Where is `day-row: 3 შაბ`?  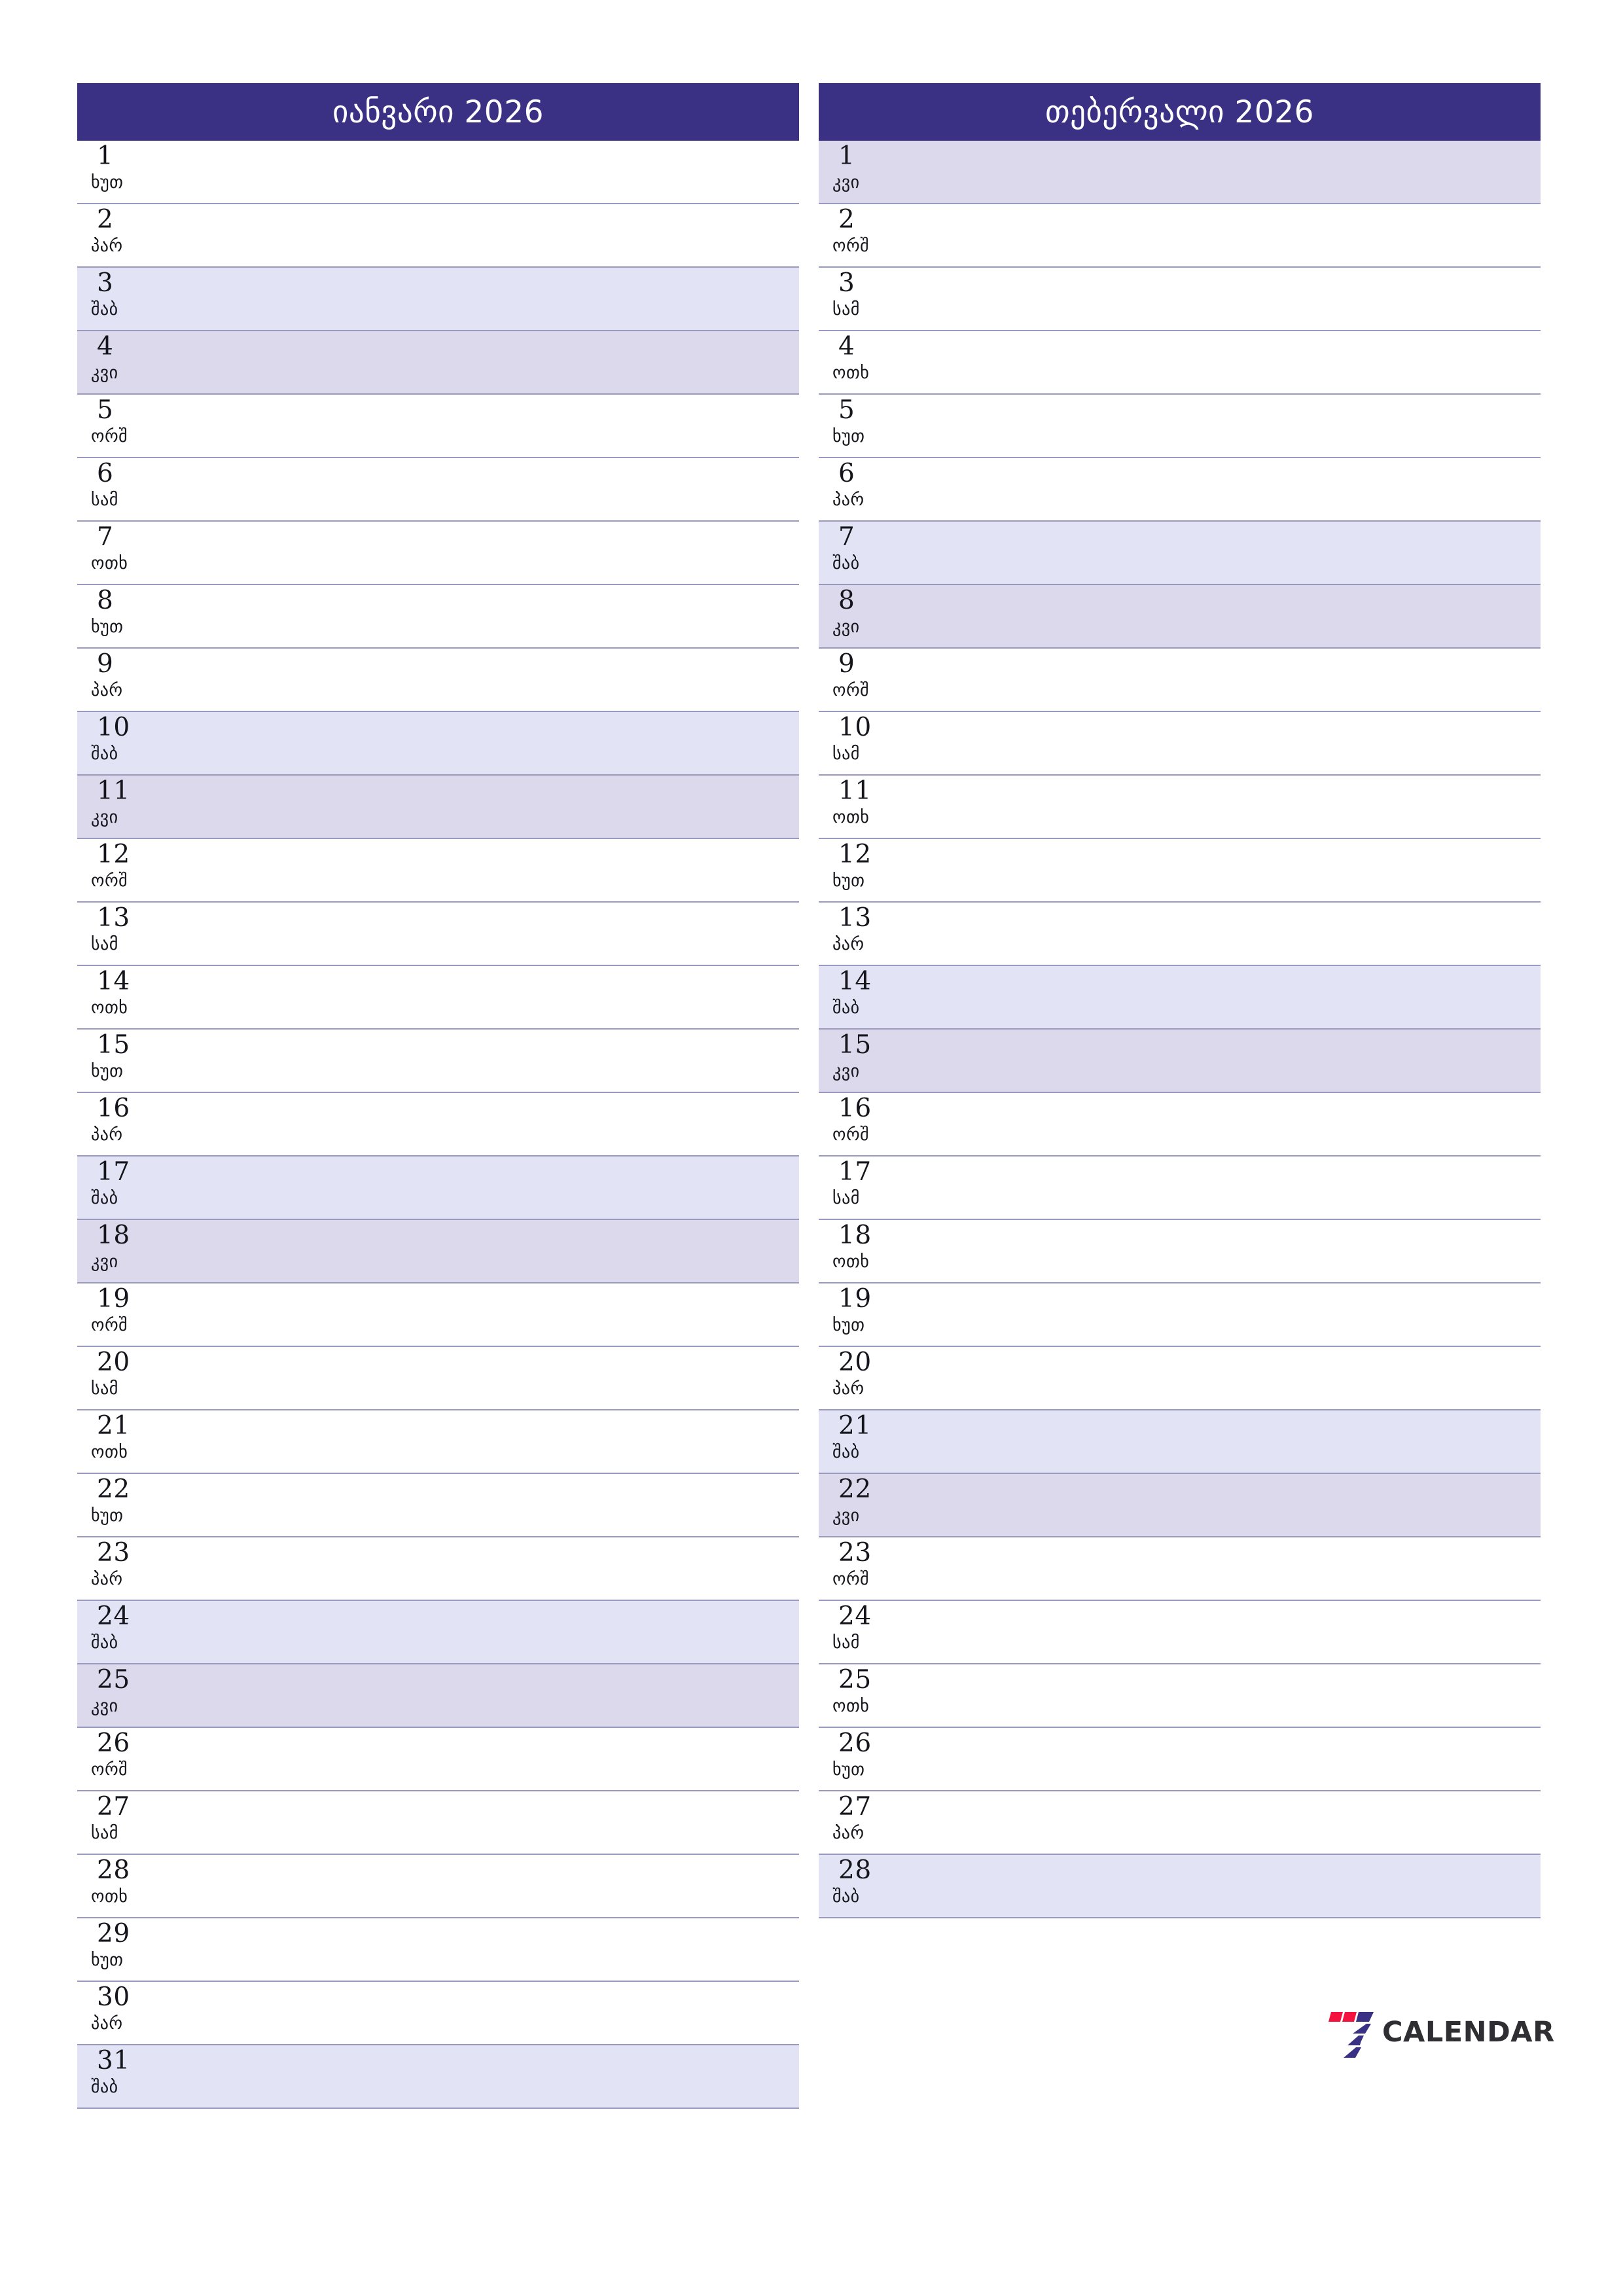
day-row: 3 შაბ is located at coordinates (438, 299).